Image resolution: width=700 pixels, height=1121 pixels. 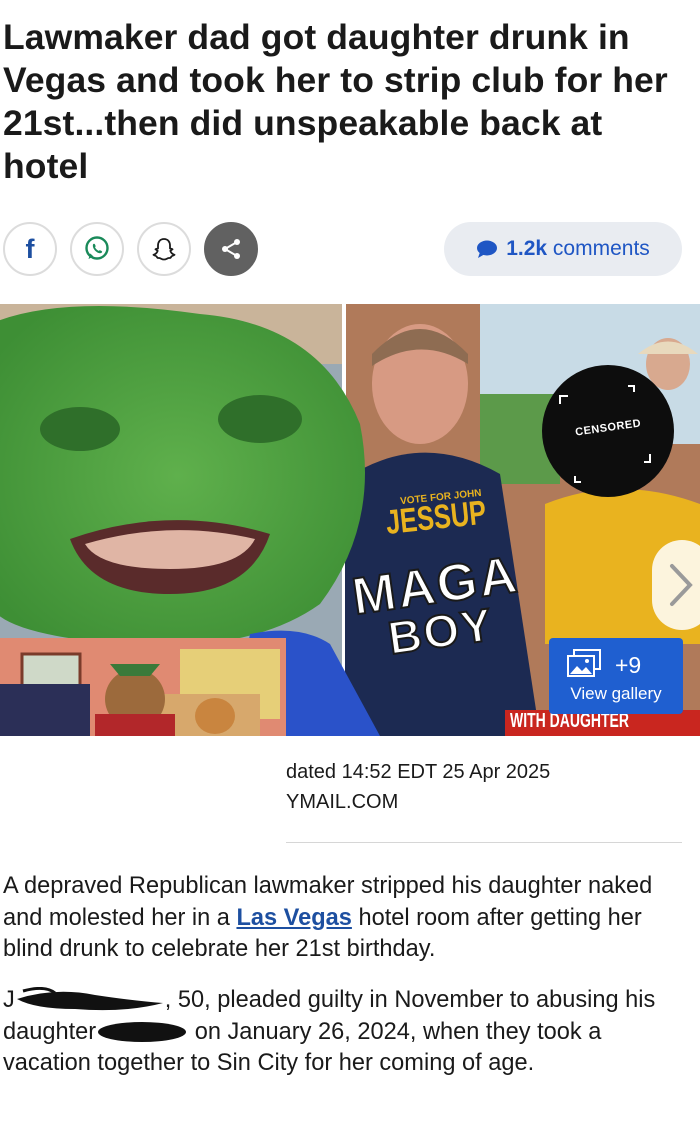 I want to click on snapchat-icon, so click(x=164, y=249).